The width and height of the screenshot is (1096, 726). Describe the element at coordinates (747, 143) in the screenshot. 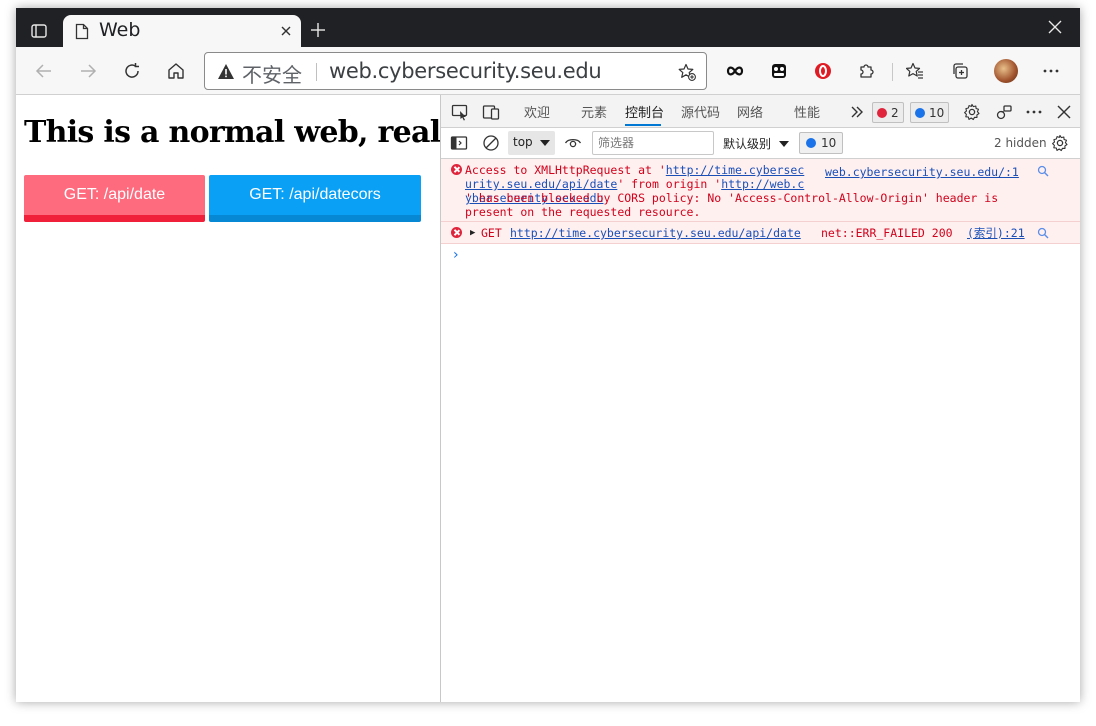

I see `log-level-selector: 默认级别` at that location.